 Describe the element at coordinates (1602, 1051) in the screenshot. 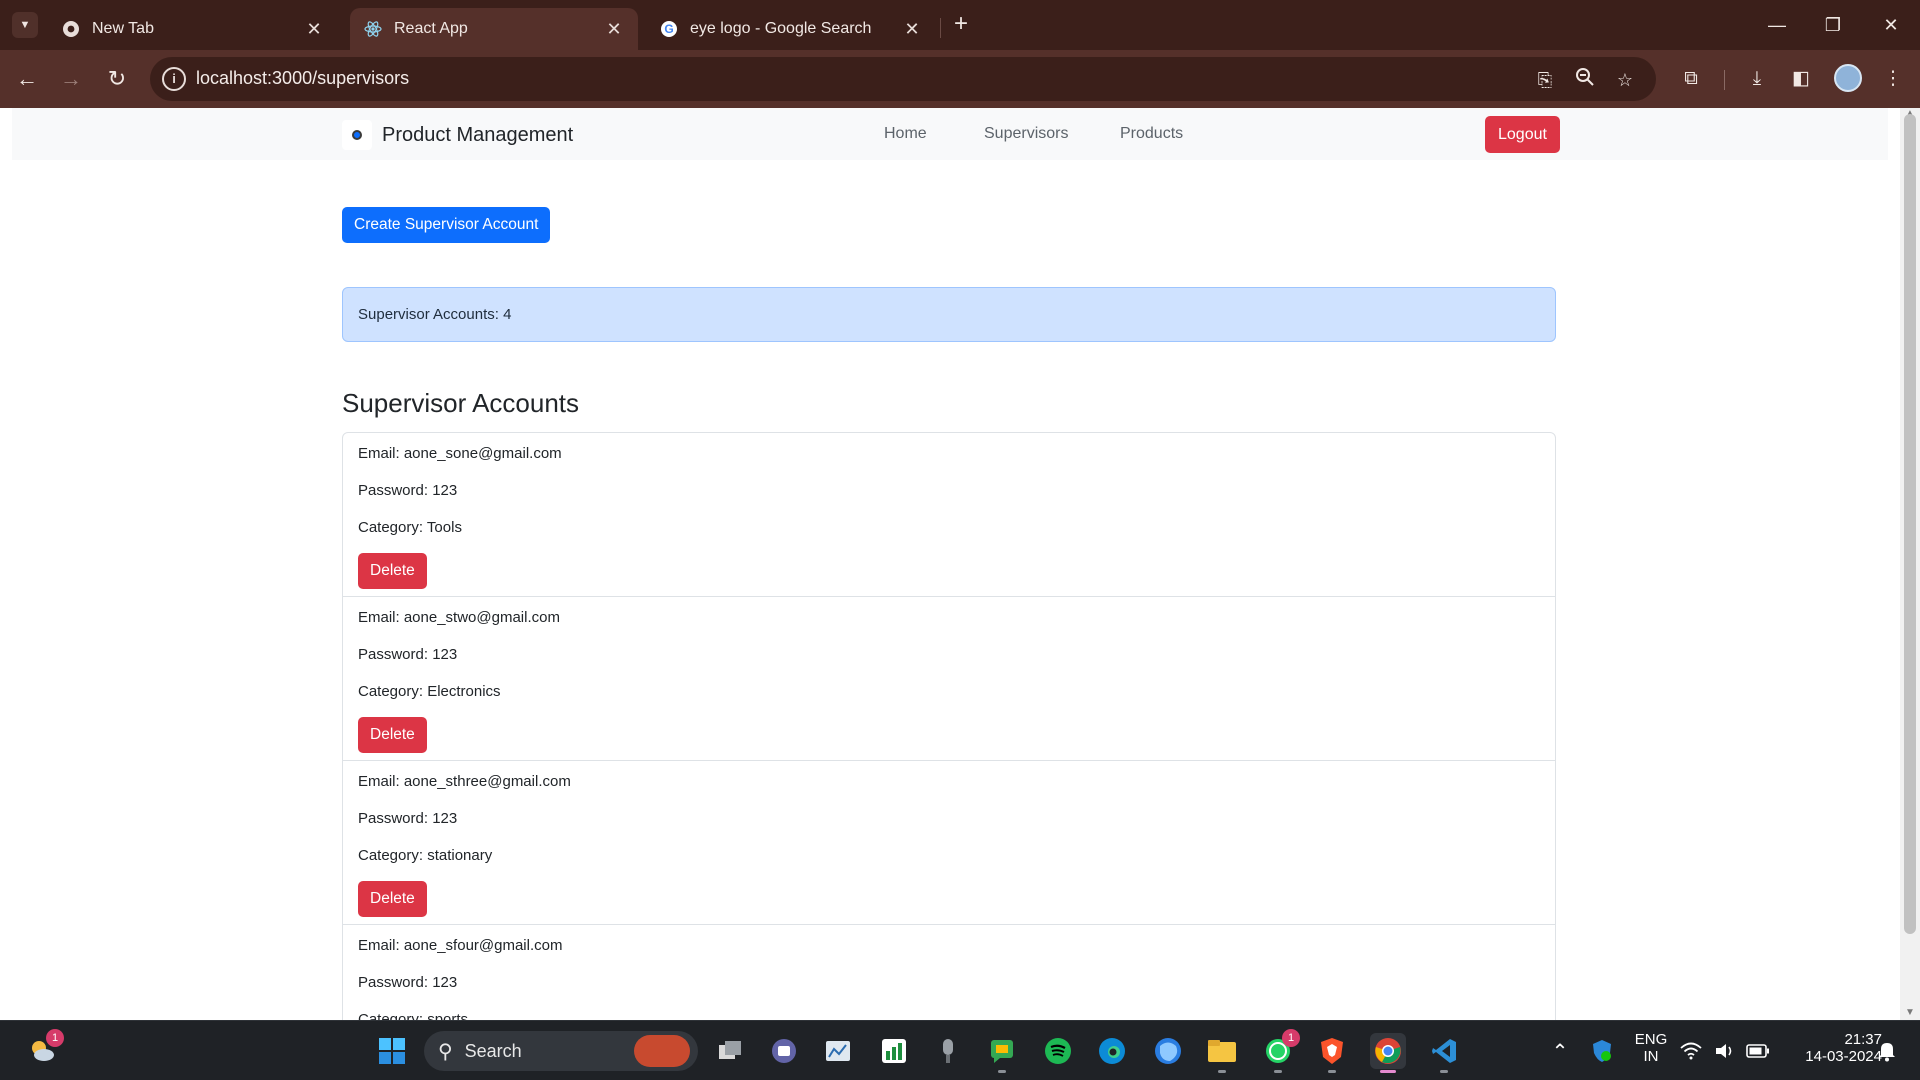

I see `security-shield-icon` at that location.